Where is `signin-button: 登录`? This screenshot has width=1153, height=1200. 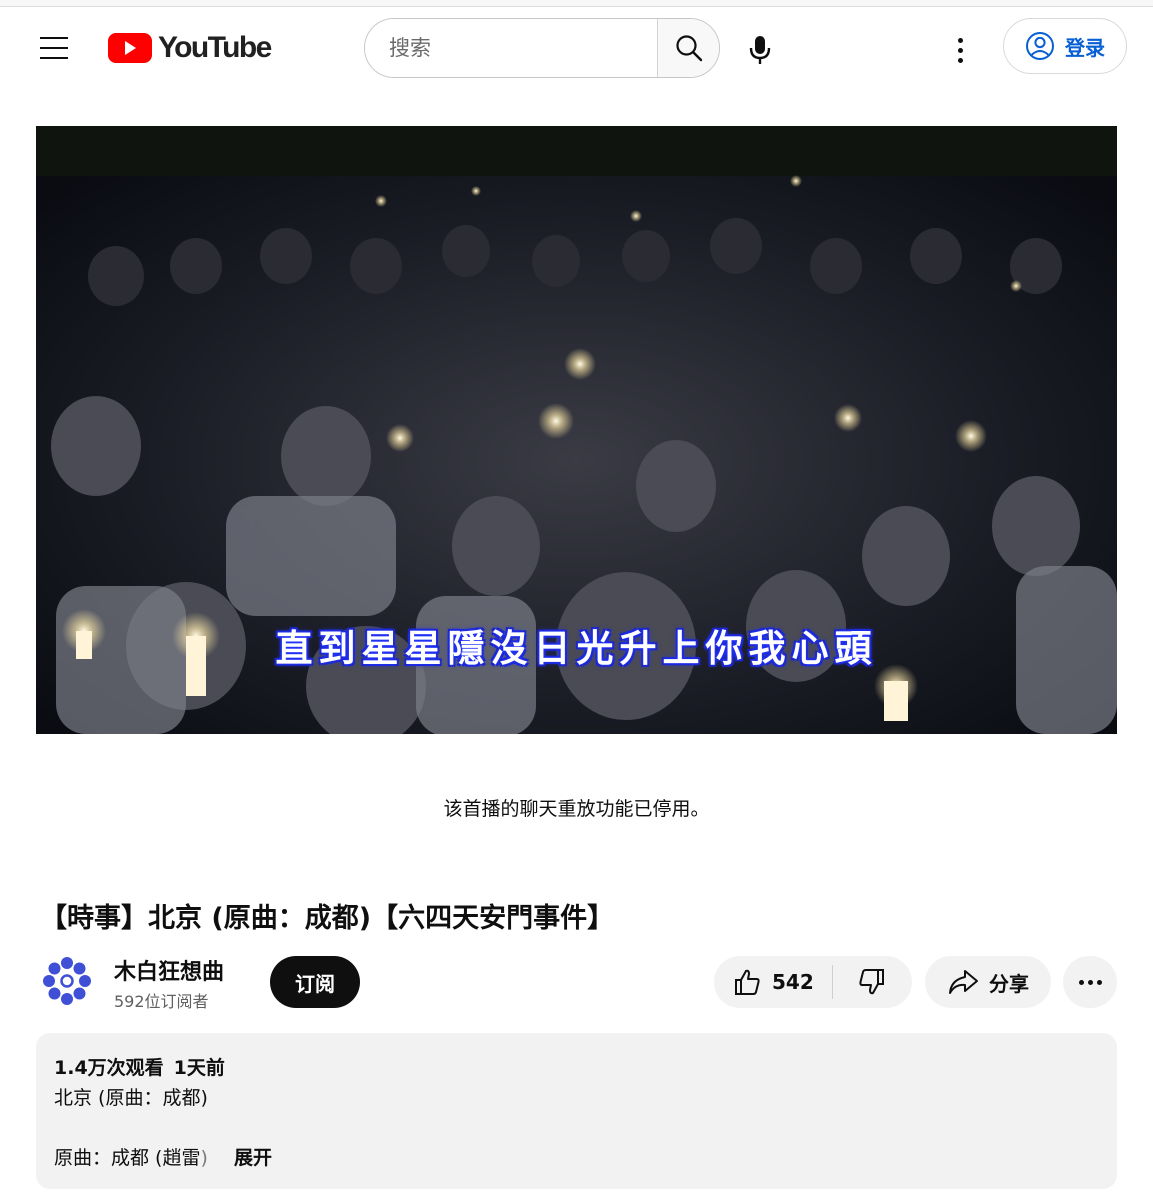 signin-button: 登录 is located at coordinates (1065, 46).